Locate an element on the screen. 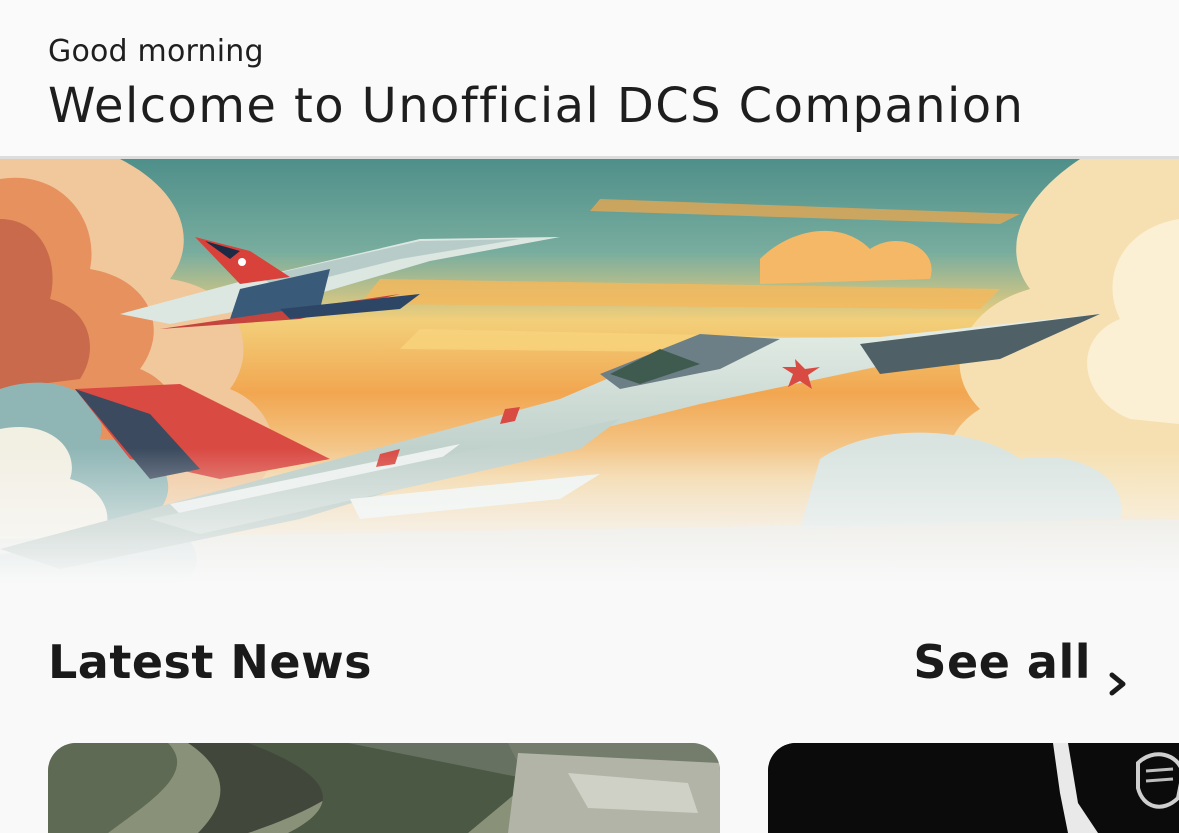  page-title: Welcome to Unofficial DCS Companion is located at coordinates (536, 106).